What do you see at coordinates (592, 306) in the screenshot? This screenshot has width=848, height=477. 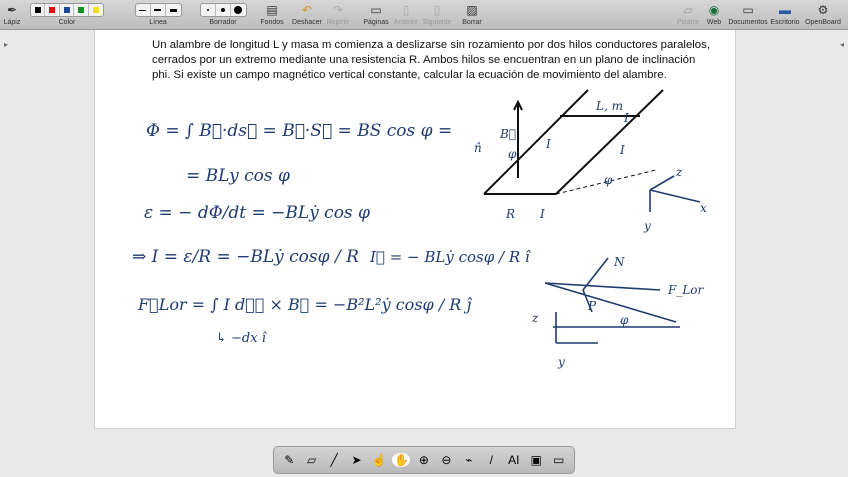 I see `svg-text: P` at bounding box center [592, 306].